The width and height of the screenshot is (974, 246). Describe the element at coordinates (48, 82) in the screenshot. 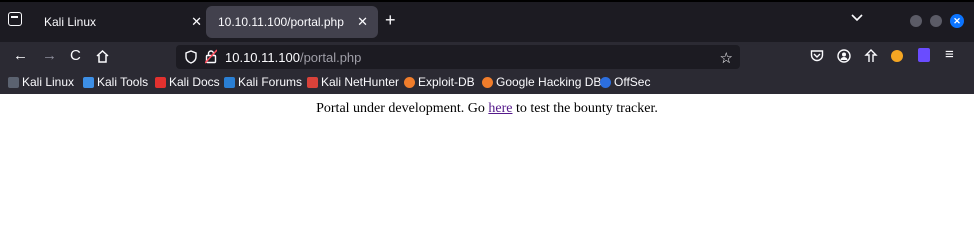

I see `bookmark-label: Kali Linux` at that location.